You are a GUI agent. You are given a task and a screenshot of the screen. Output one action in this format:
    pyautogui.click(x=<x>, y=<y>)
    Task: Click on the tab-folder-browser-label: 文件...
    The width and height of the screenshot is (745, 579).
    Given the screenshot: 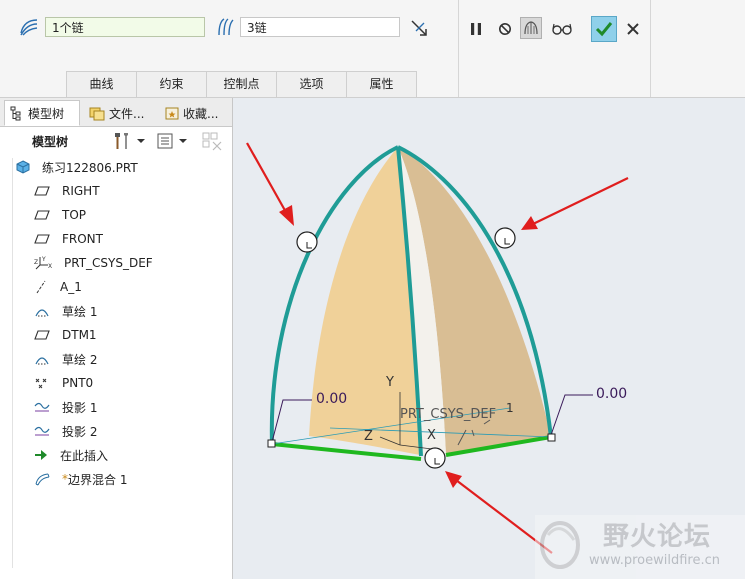 What is the action you would take?
    pyautogui.click(x=127, y=113)
    